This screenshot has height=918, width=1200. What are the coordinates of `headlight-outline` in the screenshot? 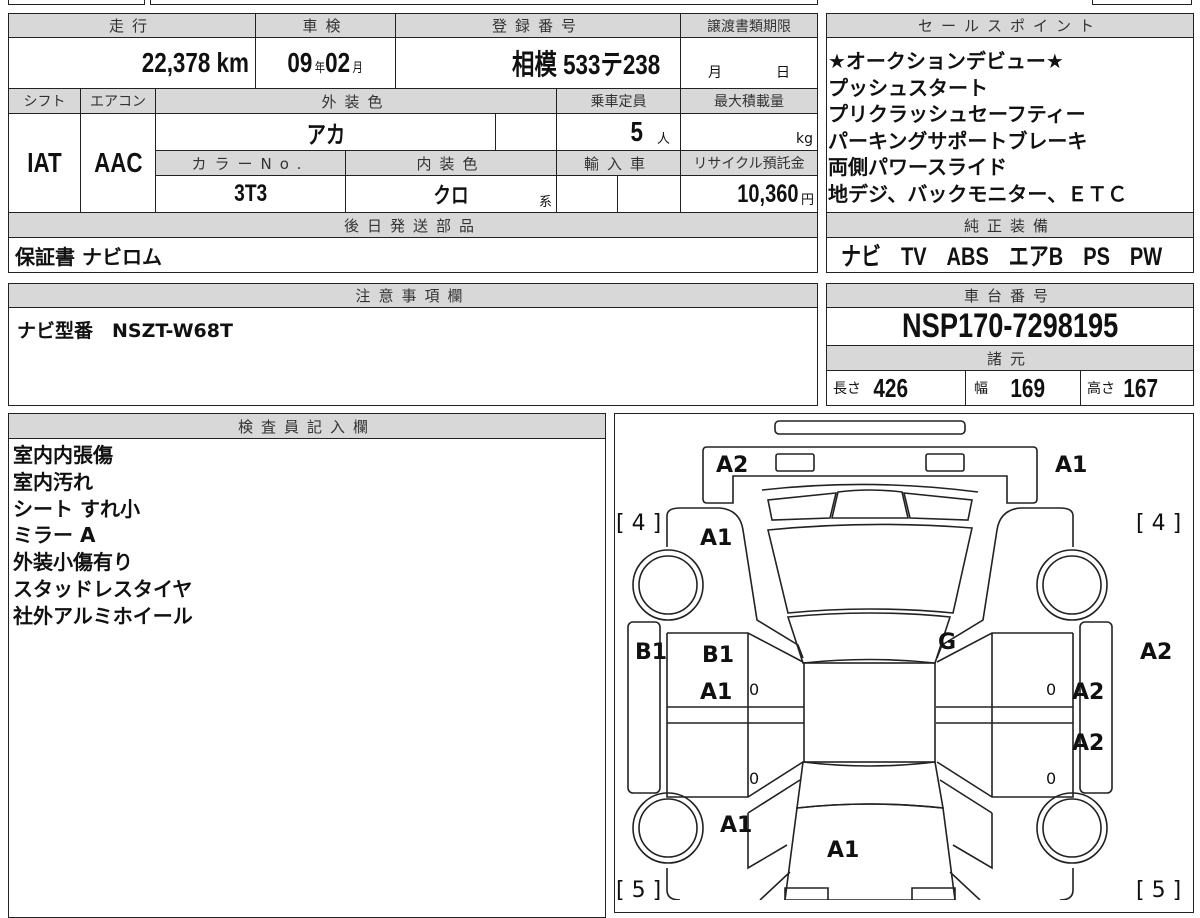 It's located at (802, 506).